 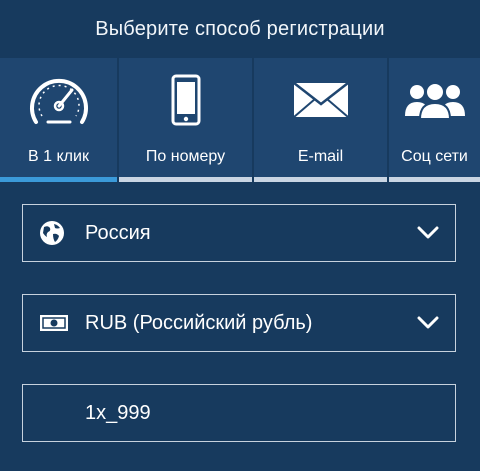 What do you see at coordinates (185, 100) in the screenshot?
I see `smartphone-icon` at bounding box center [185, 100].